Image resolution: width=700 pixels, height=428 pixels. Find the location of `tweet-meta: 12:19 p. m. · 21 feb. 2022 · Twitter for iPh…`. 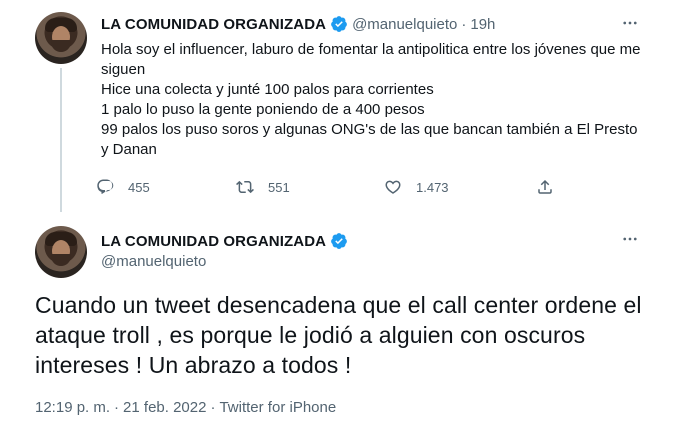

tweet-meta: 12:19 p. m. · 21 feb. 2022 · Twitter for iPh… is located at coordinates (185, 407).